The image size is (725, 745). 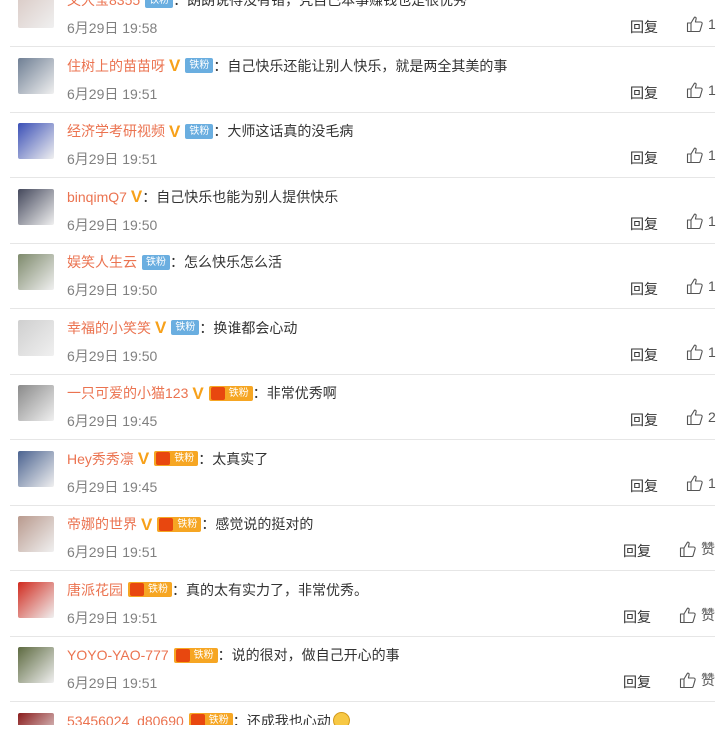 I want to click on comment-text: ：大师这话真的没毛病, so click(x=283, y=131).